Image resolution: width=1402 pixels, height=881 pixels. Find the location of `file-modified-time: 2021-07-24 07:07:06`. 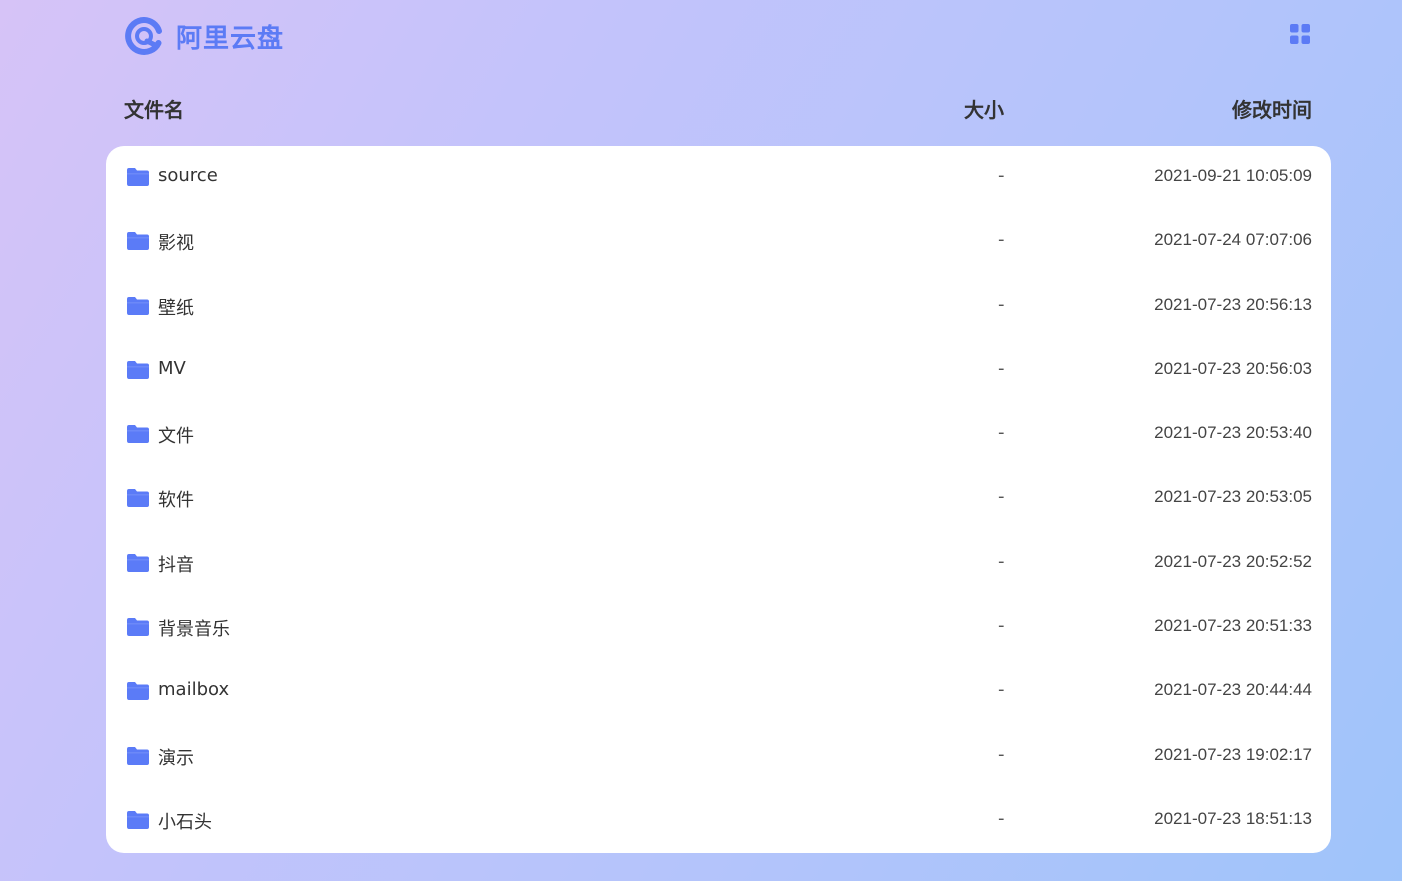

file-modified-time: 2021-07-24 07:07:06 is located at coordinates (1233, 240).